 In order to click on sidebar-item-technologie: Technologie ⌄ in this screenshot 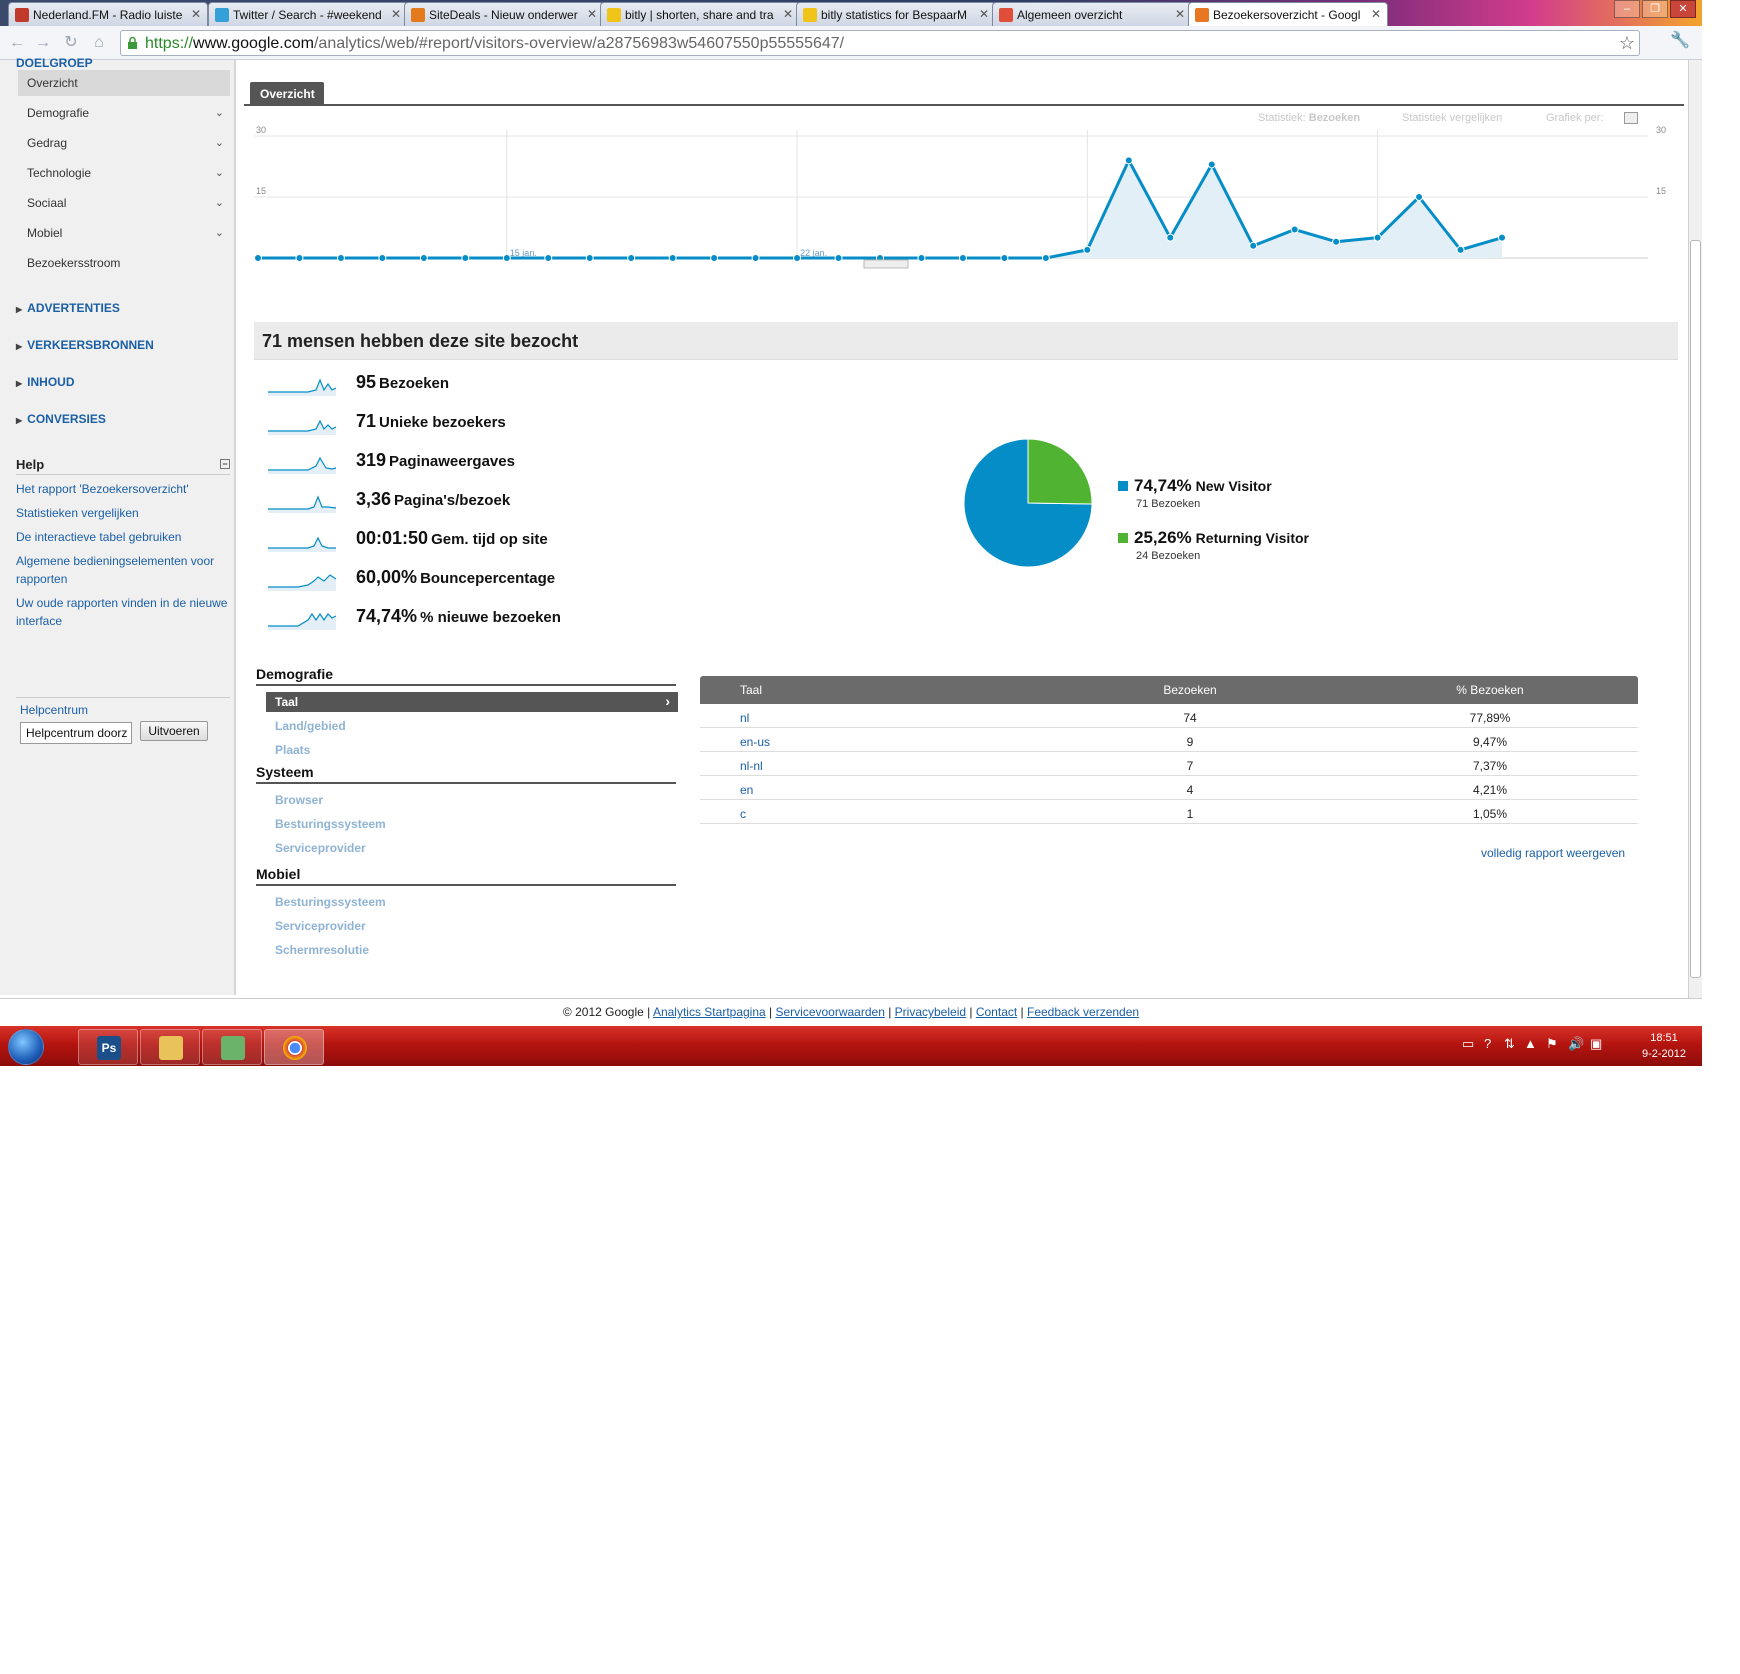, I will do `click(124, 173)`.